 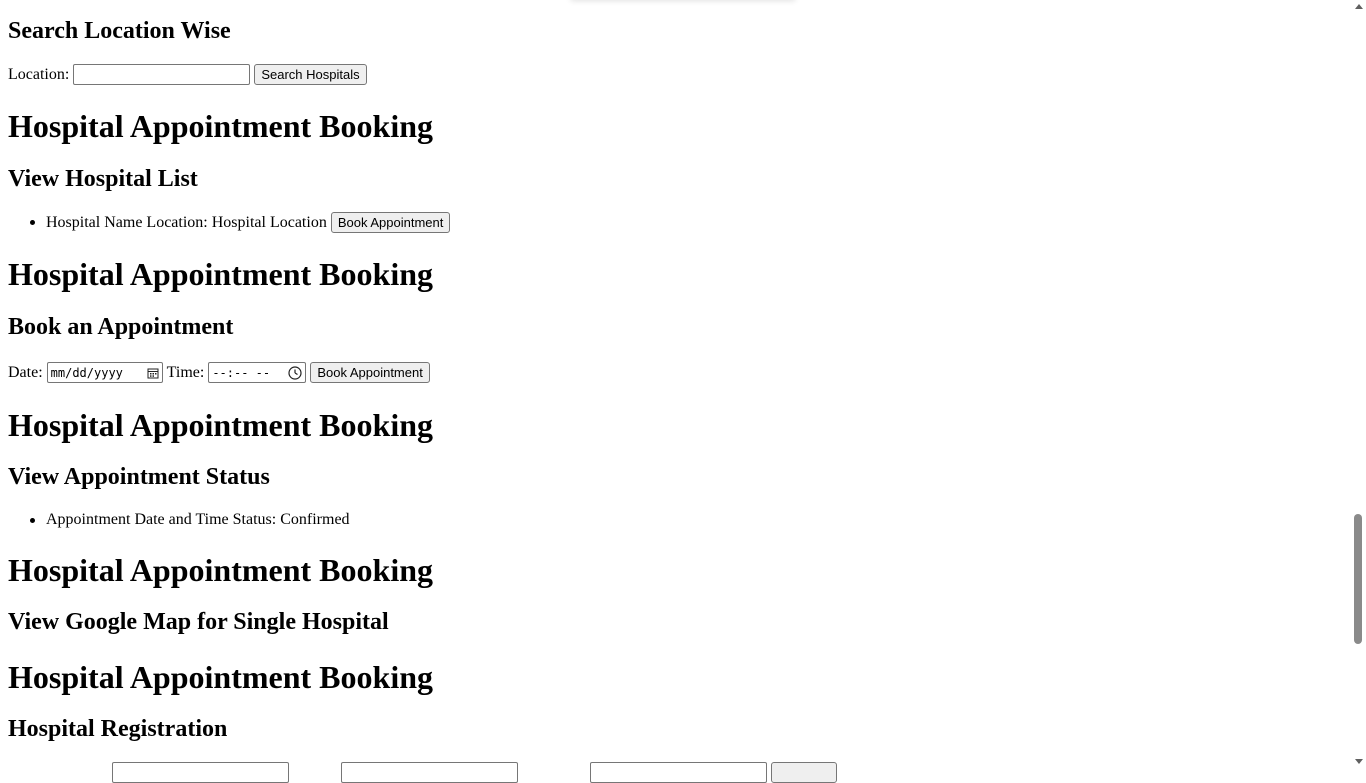 I want to click on book-heading: Book an Appointment, so click(x=121, y=327).